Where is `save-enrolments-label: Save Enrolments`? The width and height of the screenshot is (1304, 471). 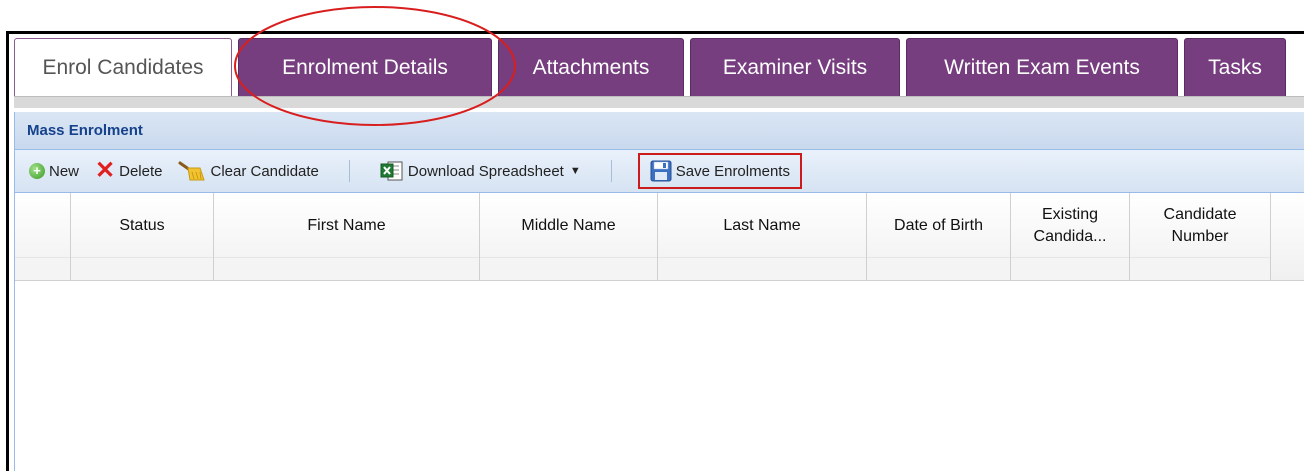
save-enrolments-label: Save Enrolments is located at coordinates (732, 171).